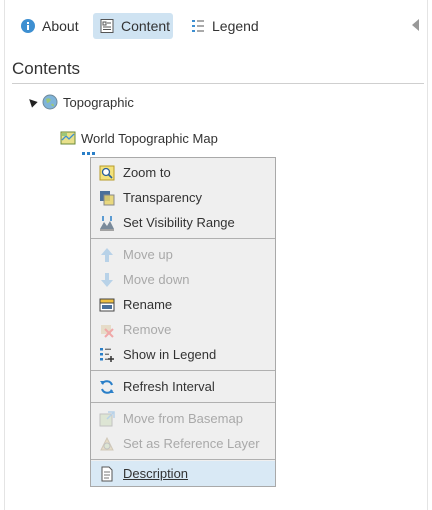 This screenshot has height=510, width=432. What do you see at coordinates (60, 26) in the screenshot?
I see `tab-about-label: About` at bounding box center [60, 26].